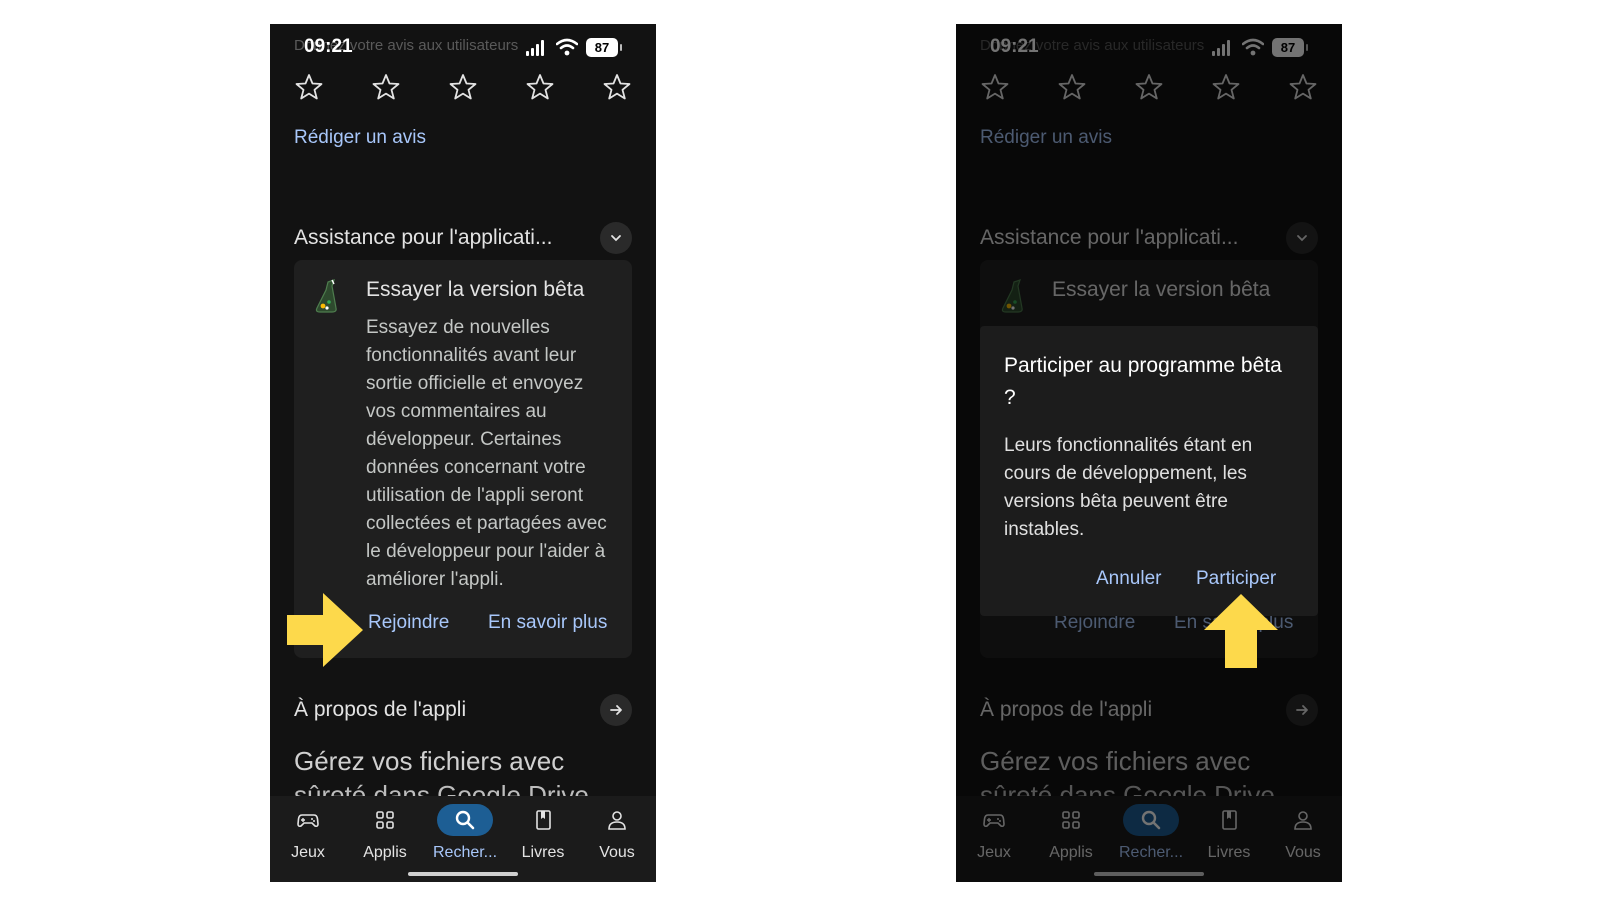 This screenshot has height=900, width=1600. What do you see at coordinates (325, 630) in the screenshot?
I see `arrow-right-annotation-icon` at bounding box center [325, 630].